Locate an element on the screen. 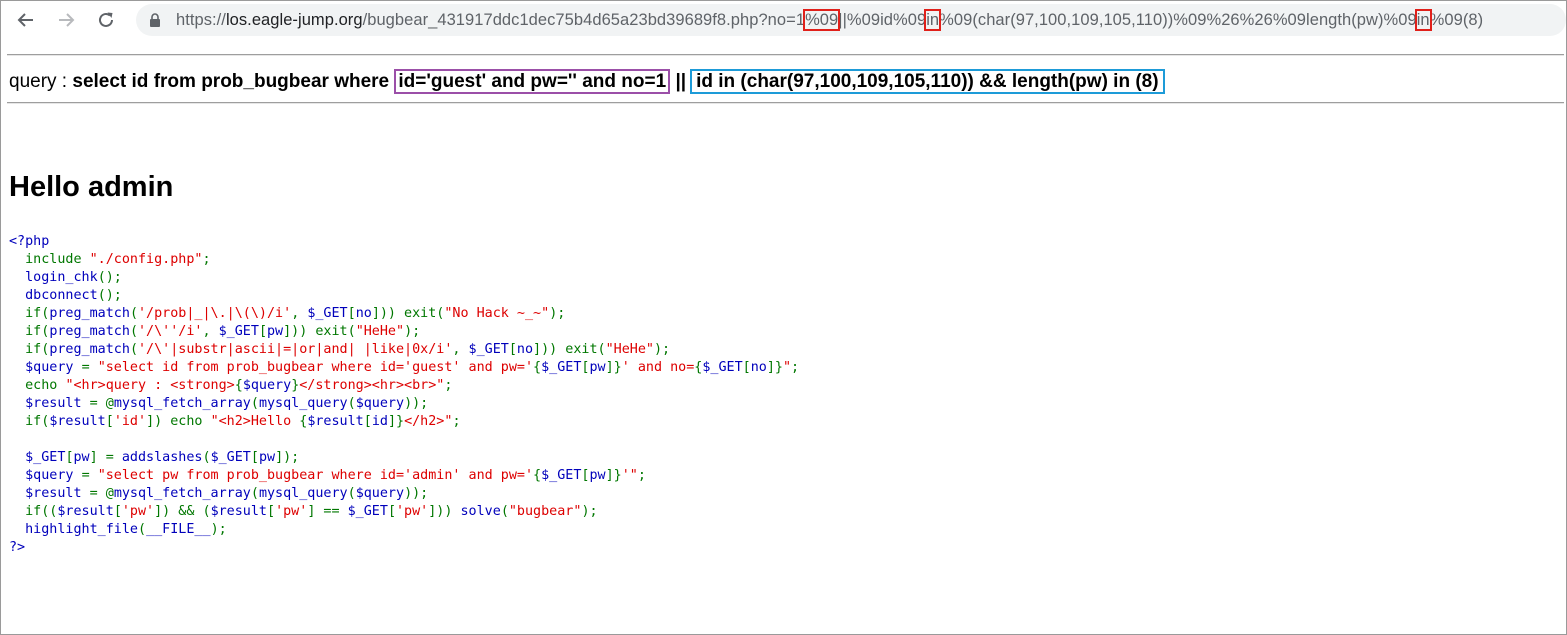 The height and width of the screenshot is (635, 1567). code-line: dbconnect(); is located at coordinates (404, 296).